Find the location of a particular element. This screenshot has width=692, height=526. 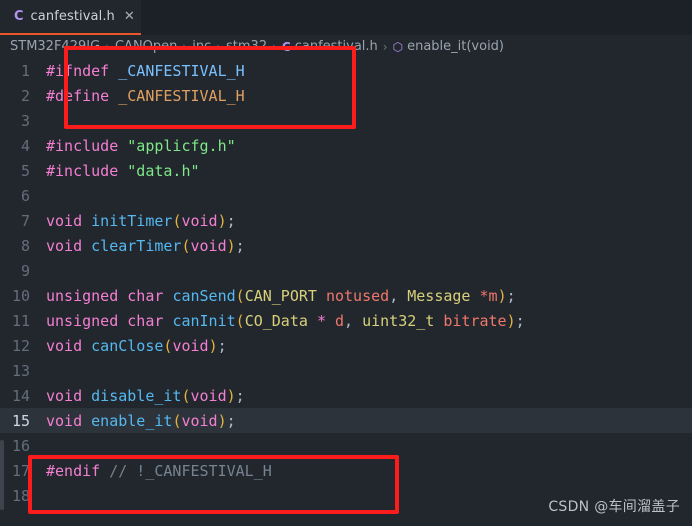

code-line: 13 is located at coordinates (346, 370).